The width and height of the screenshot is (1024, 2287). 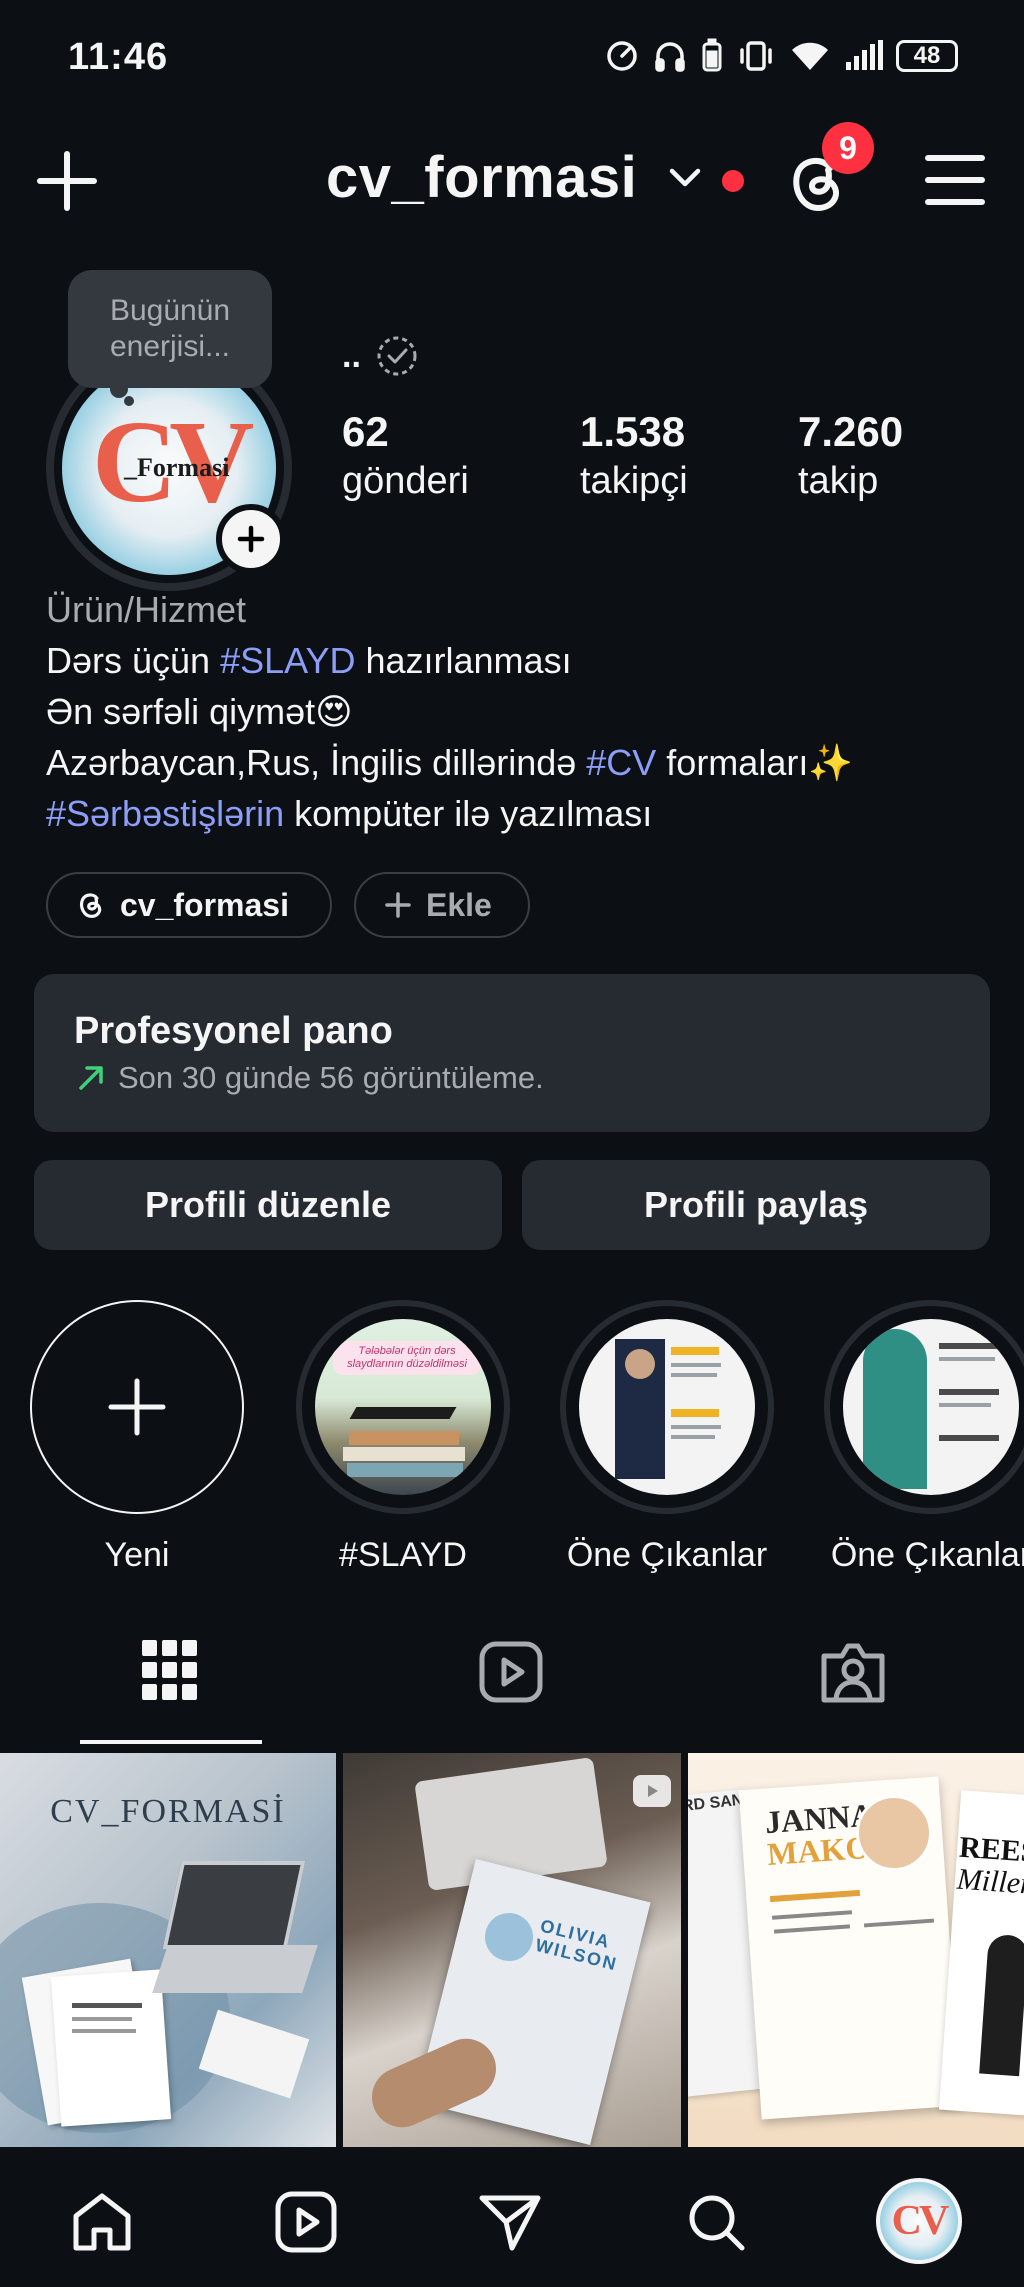 I want to click on stat-label: takipçi, so click(x=634, y=481).